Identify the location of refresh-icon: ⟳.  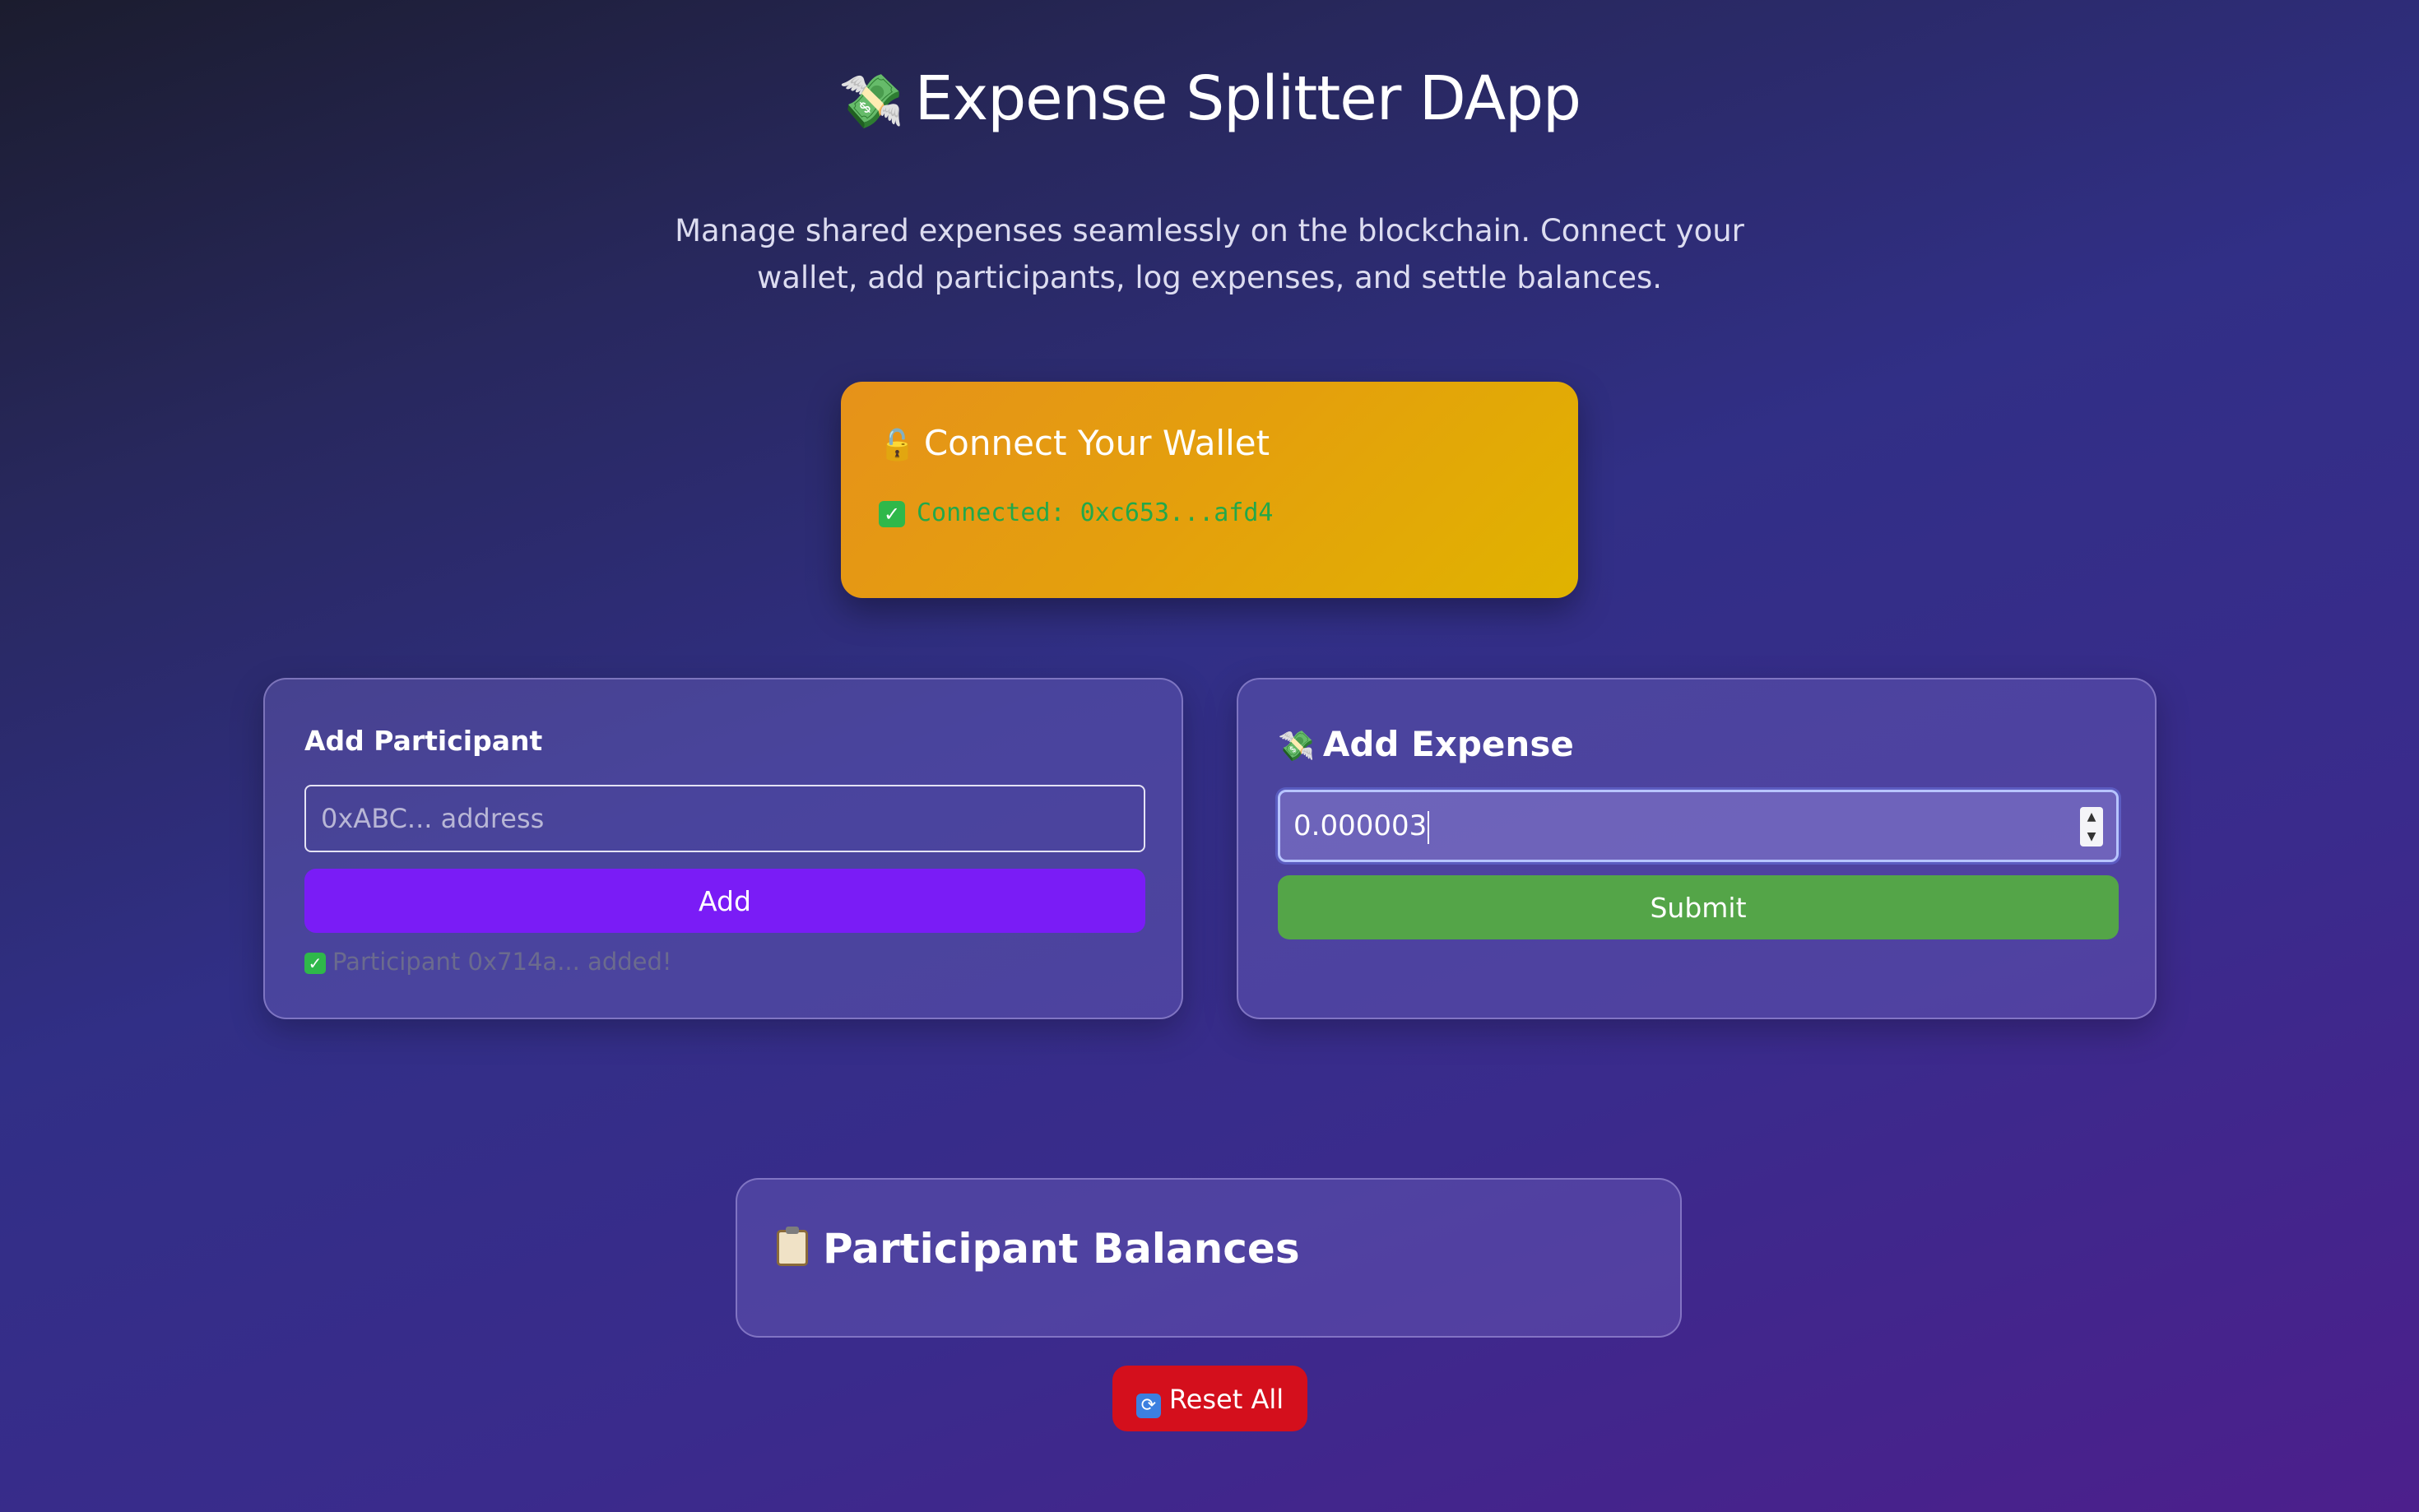
(1148, 1406).